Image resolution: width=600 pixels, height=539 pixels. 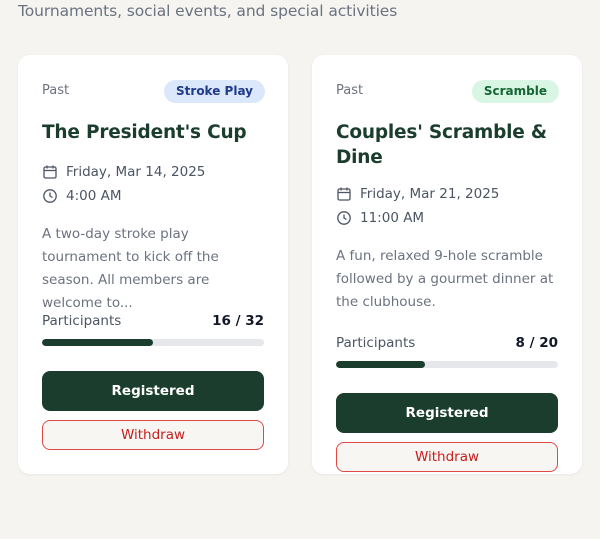 I want to click on participants-count: 8 / 20, so click(x=536, y=343).